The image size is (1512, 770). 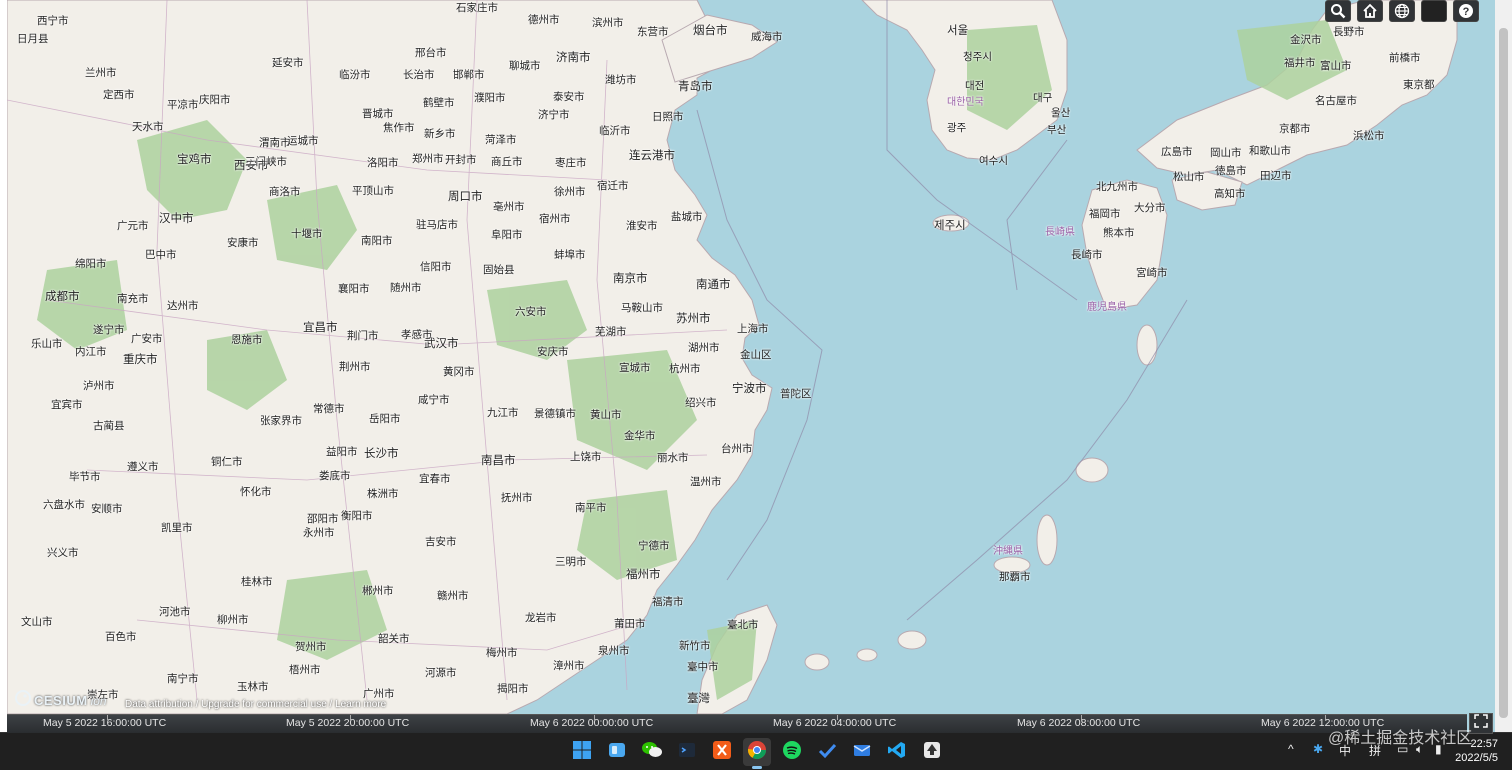 I want to click on mail-icon, so click(x=862, y=752).